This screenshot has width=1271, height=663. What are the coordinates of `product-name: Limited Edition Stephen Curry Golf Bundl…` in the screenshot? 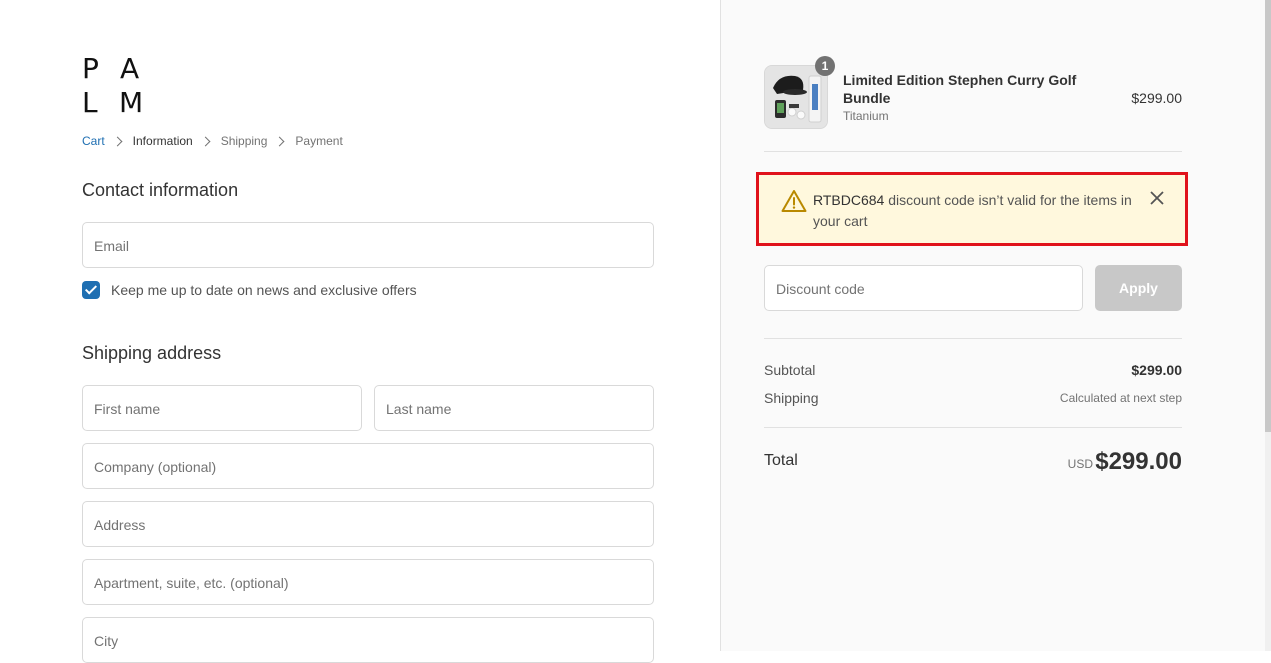 It's located at (960, 89).